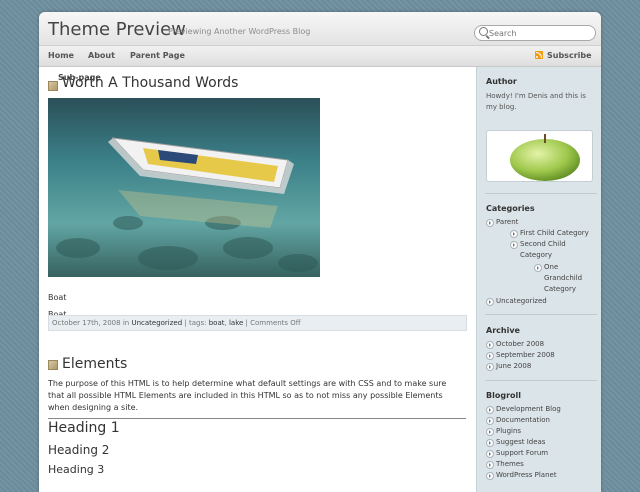  What do you see at coordinates (503, 395) in the screenshot?
I see `sidebar-title-blogroll: Blogroll` at bounding box center [503, 395].